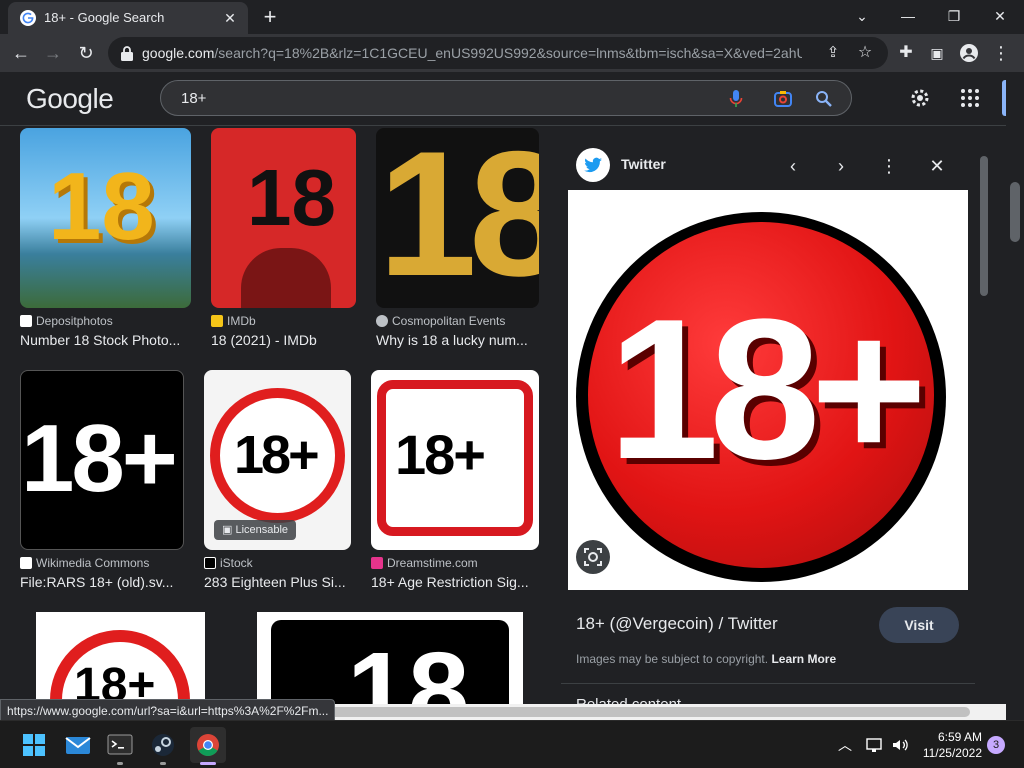 The width and height of the screenshot is (1024, 768). I want to click on clock-time: 6:59 AM, so click(959, 737).